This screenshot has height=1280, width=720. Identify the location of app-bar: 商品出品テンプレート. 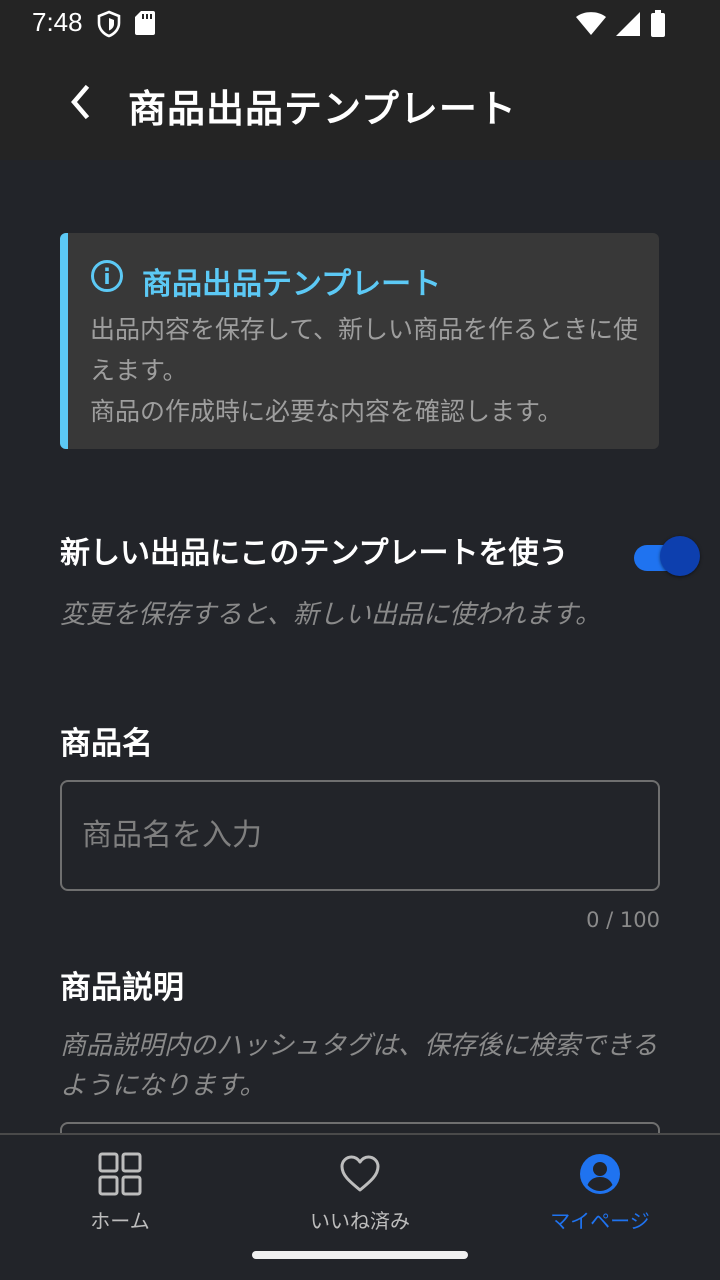
(360, 104).